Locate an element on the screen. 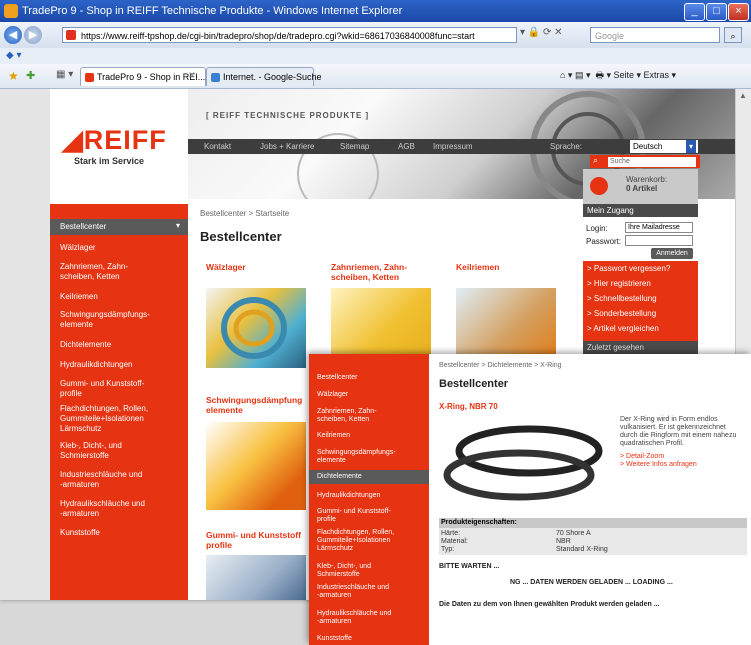  product-image-keilriemen is located at coordinates (506, 321).